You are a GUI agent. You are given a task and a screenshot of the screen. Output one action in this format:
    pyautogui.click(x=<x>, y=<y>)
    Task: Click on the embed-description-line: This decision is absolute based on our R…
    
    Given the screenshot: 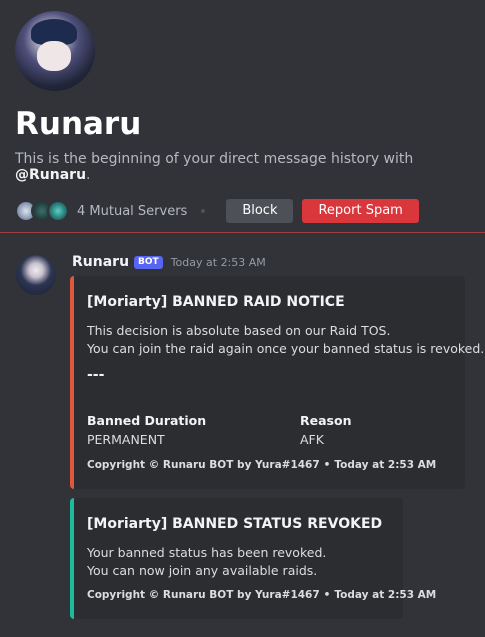 What is the action you would take?
    pyautogui.click(x=239, y=330)
    